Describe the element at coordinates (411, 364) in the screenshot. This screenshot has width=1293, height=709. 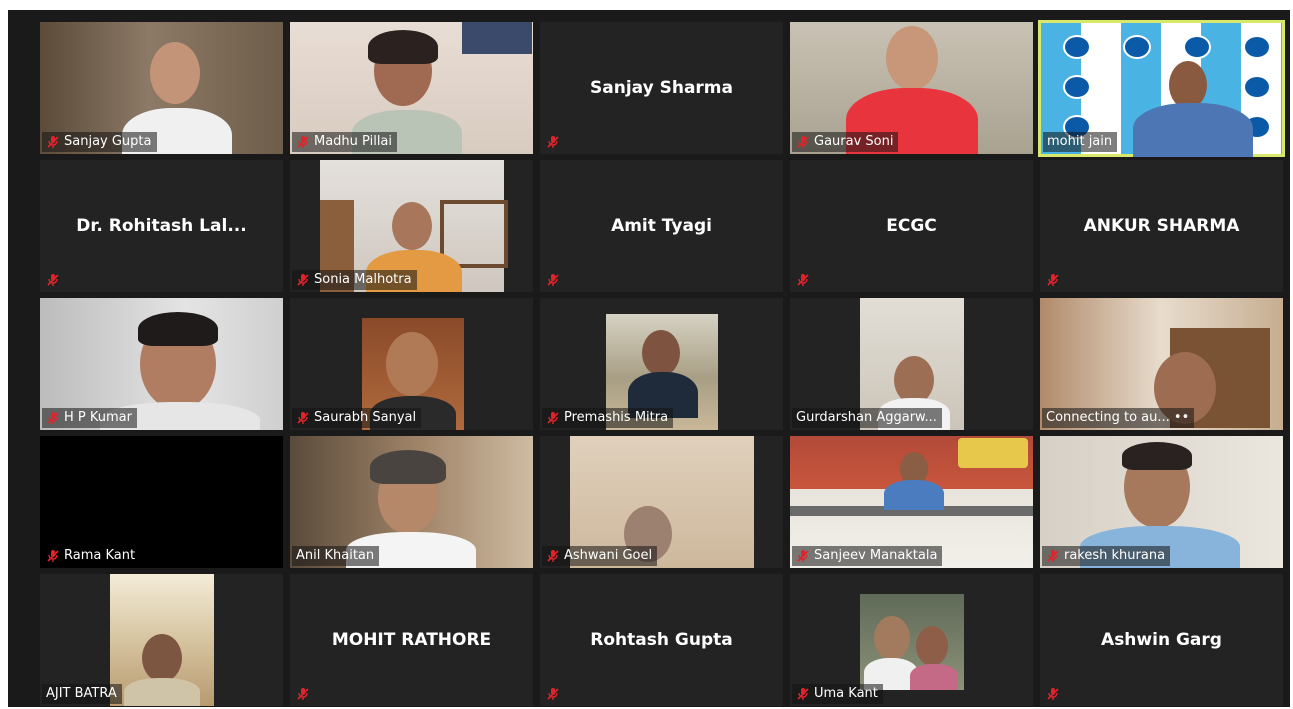
I see `participant-tile: Saurabh Sanyal` at that location.